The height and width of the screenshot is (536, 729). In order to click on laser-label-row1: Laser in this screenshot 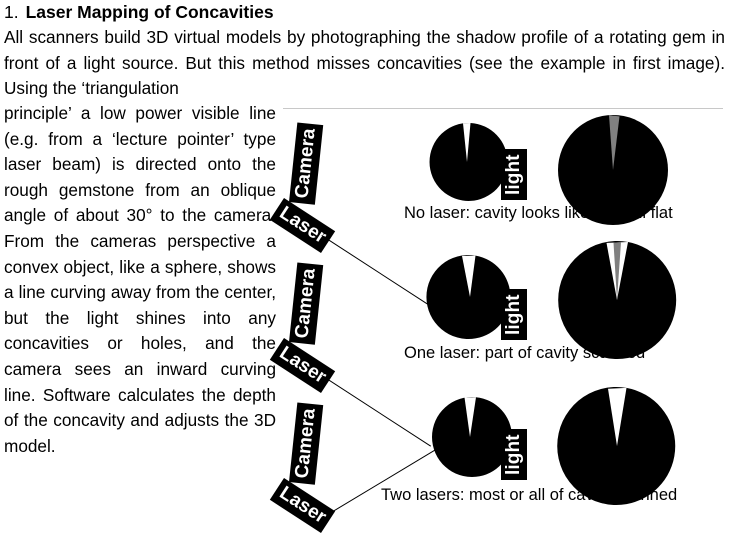, I will do `click(302, 226)`.